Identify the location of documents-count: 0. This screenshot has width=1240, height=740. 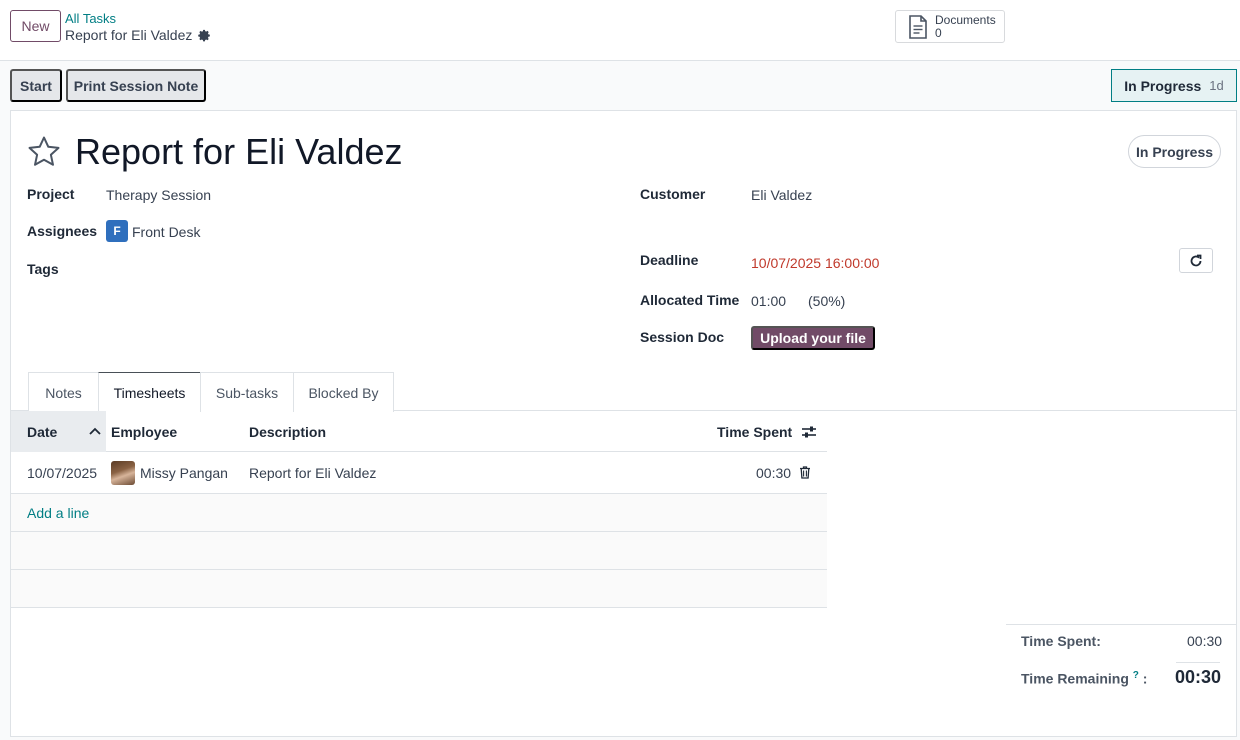
(938, 32).